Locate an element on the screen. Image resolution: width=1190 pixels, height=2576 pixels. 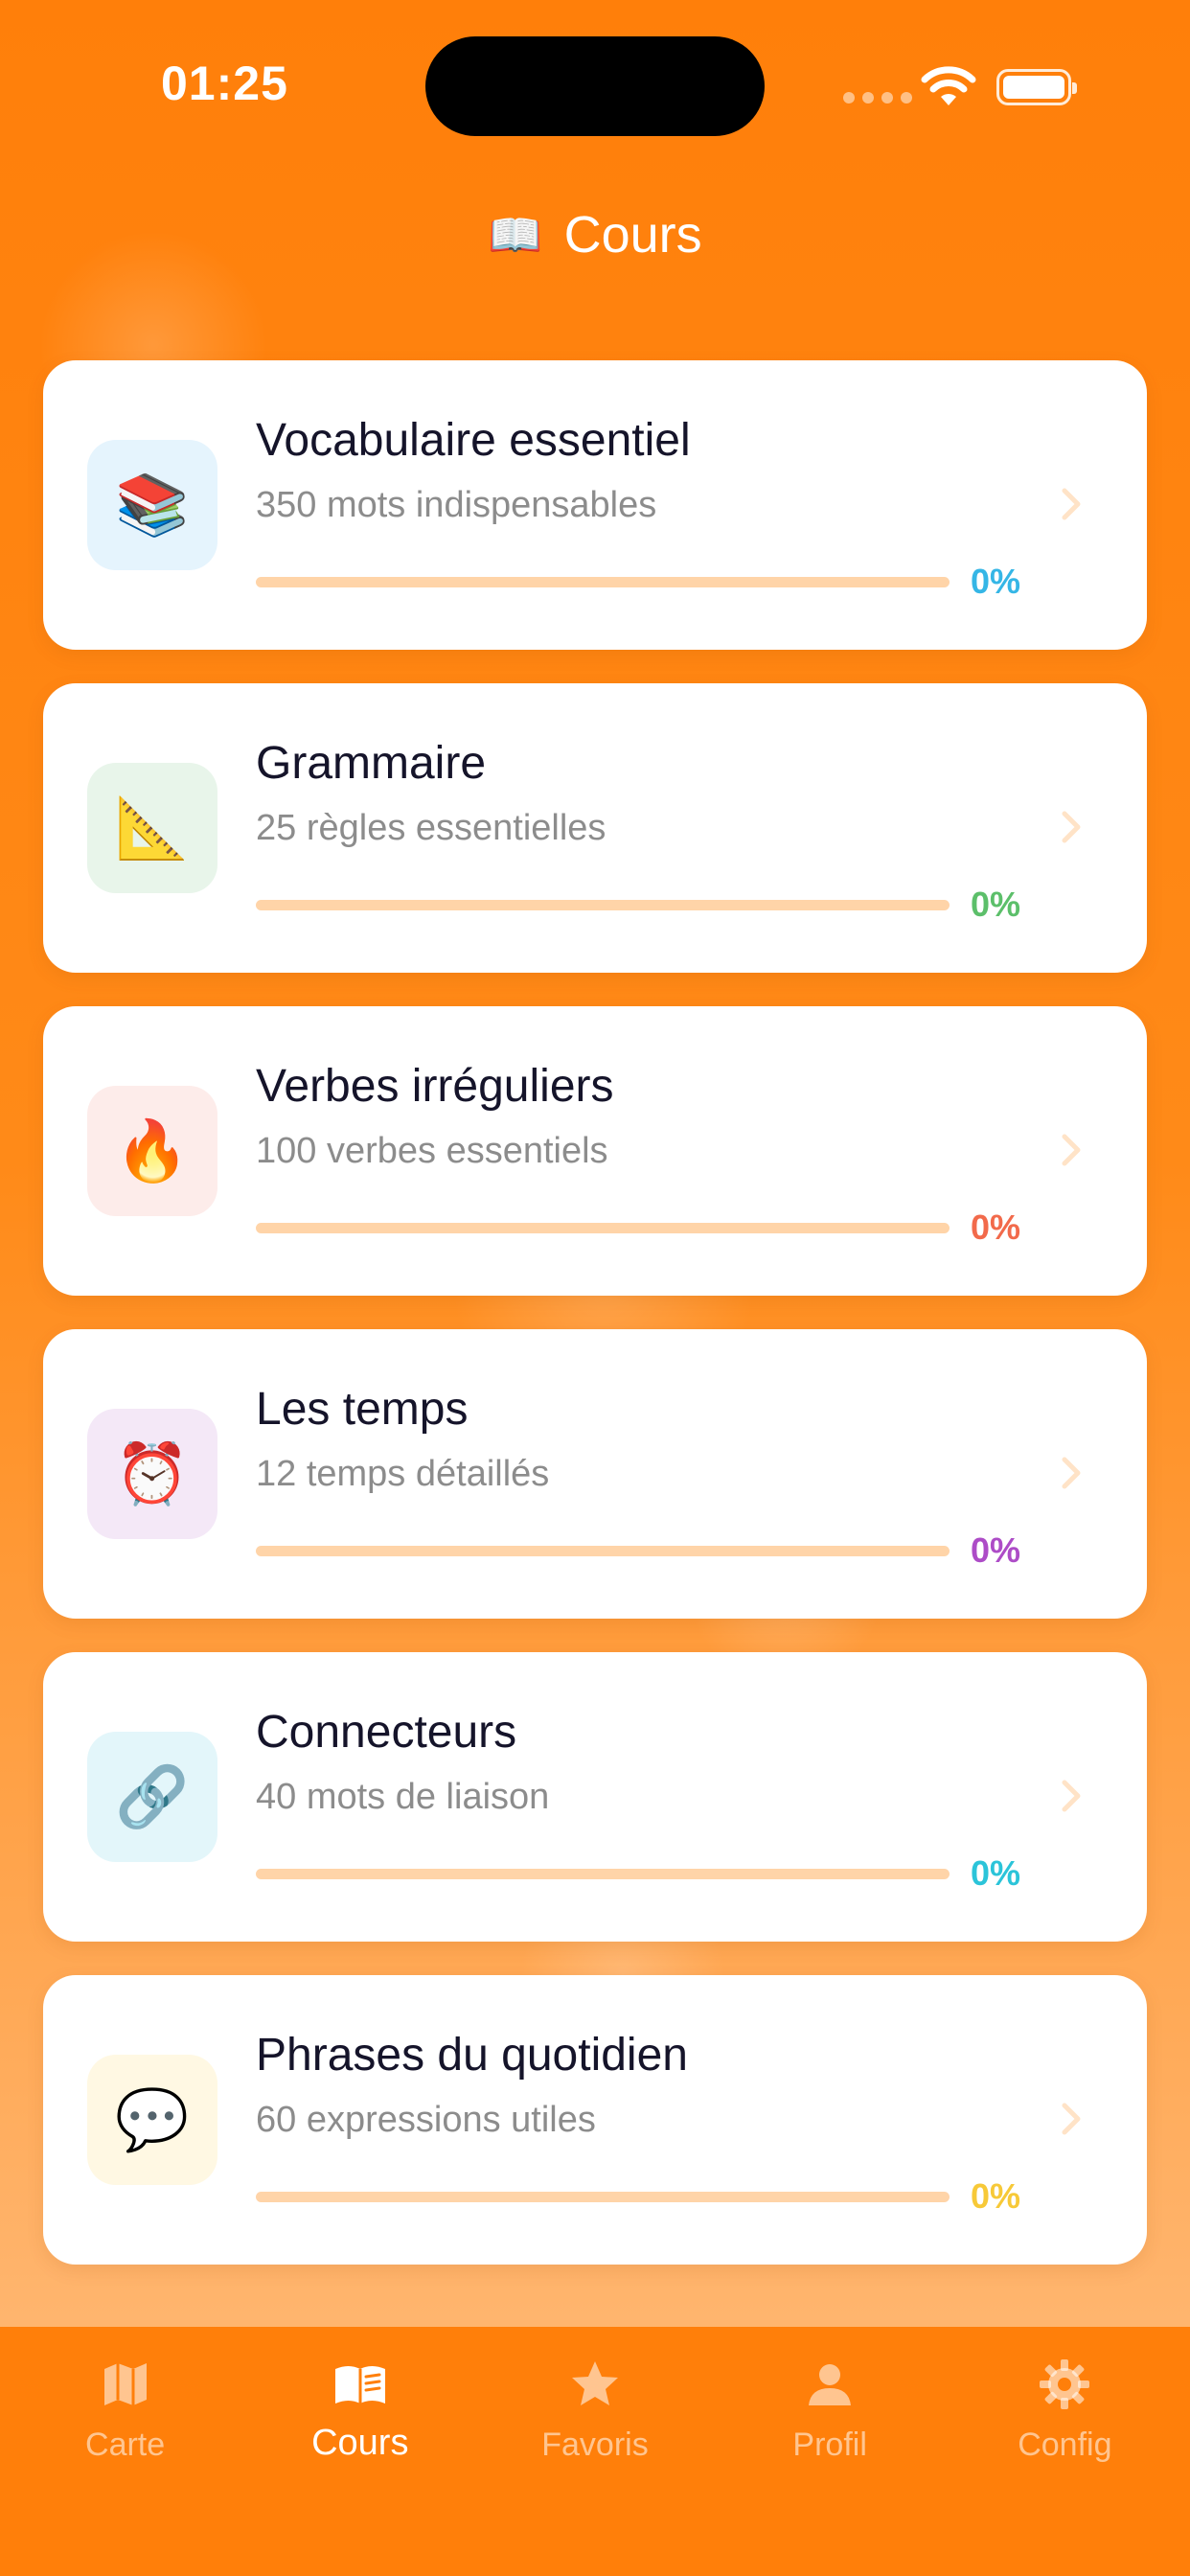
course-icon-box: 📐 is located at coordinates (152, 828).